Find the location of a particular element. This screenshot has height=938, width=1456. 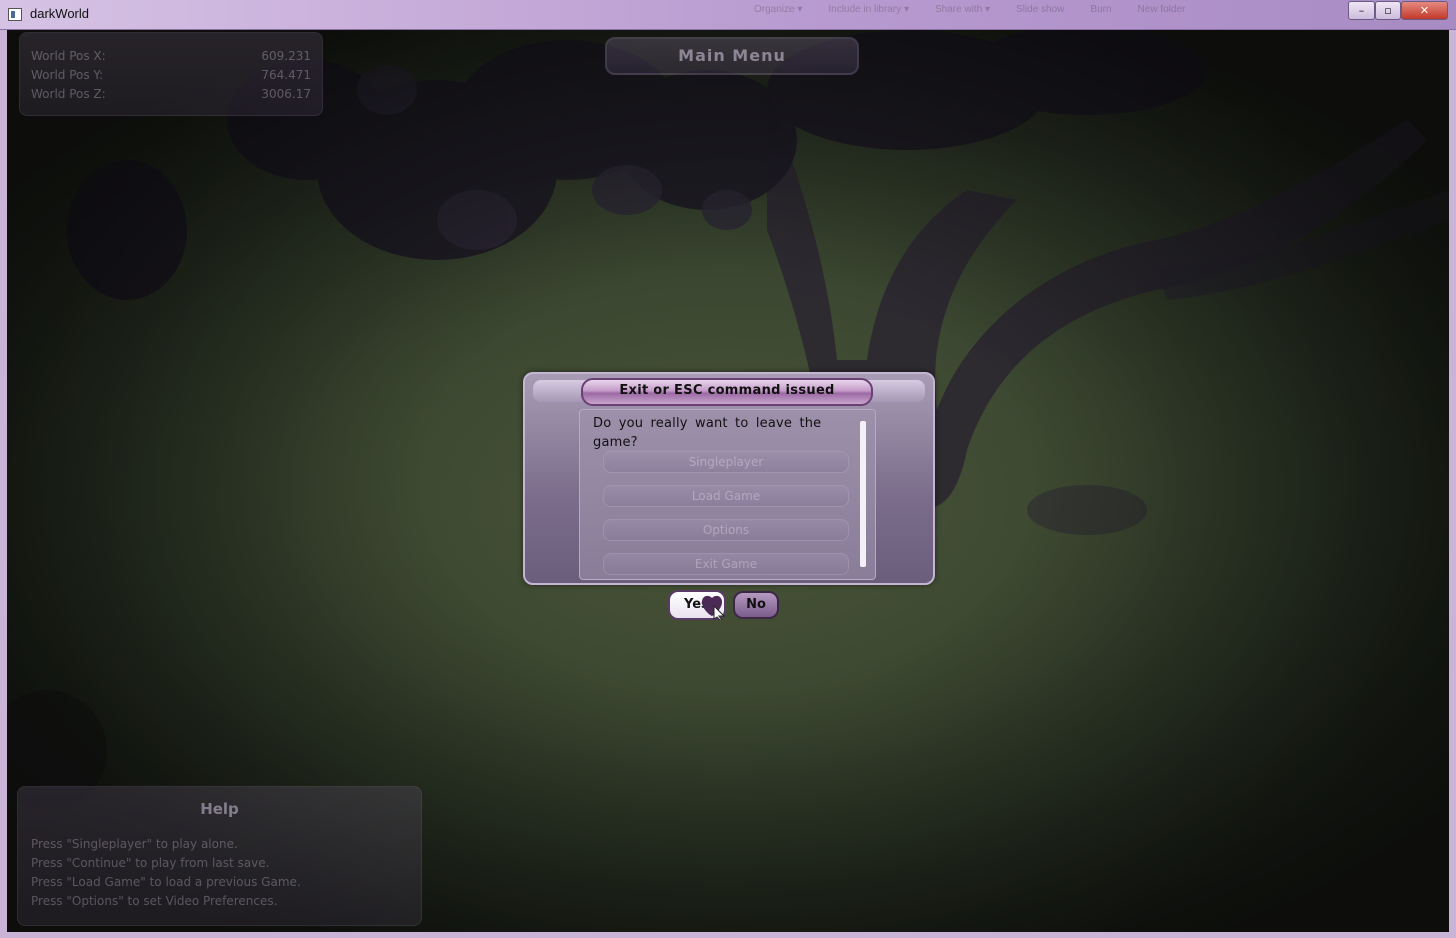

maximize-button: ▫ is located at coordinates (1388, 10).